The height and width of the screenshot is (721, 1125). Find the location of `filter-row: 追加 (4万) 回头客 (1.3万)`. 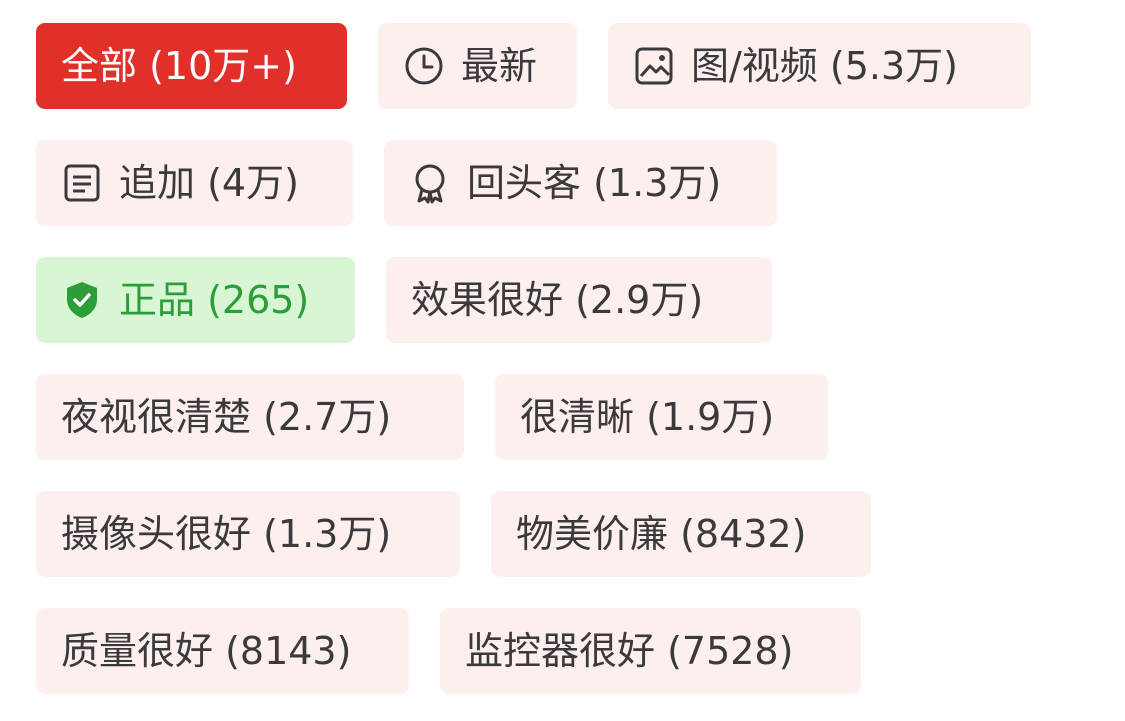

filter-row: 追加 (4万) 回头客 (1.3万) is located at coordinates (406, 183).